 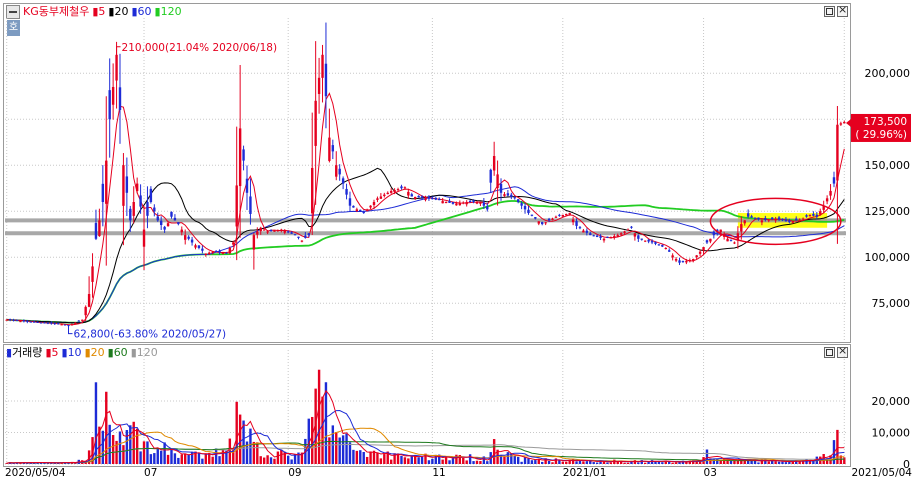 I want to click on x-axis-tick: 2020/05/04, so click(x=35, y=473).